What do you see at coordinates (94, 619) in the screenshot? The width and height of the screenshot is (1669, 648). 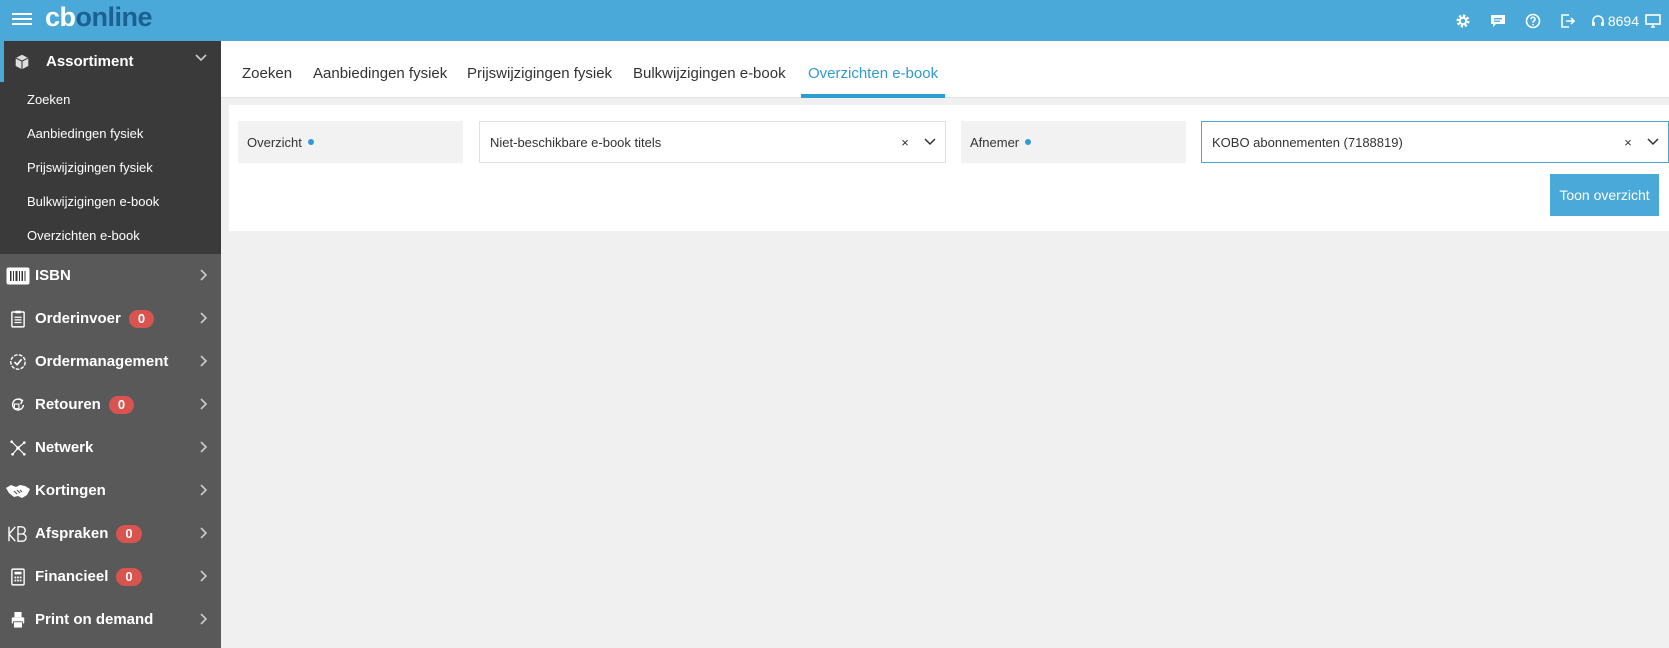 I see `sidebar-item-label: Print on demand` at bounding box center [94, 619].